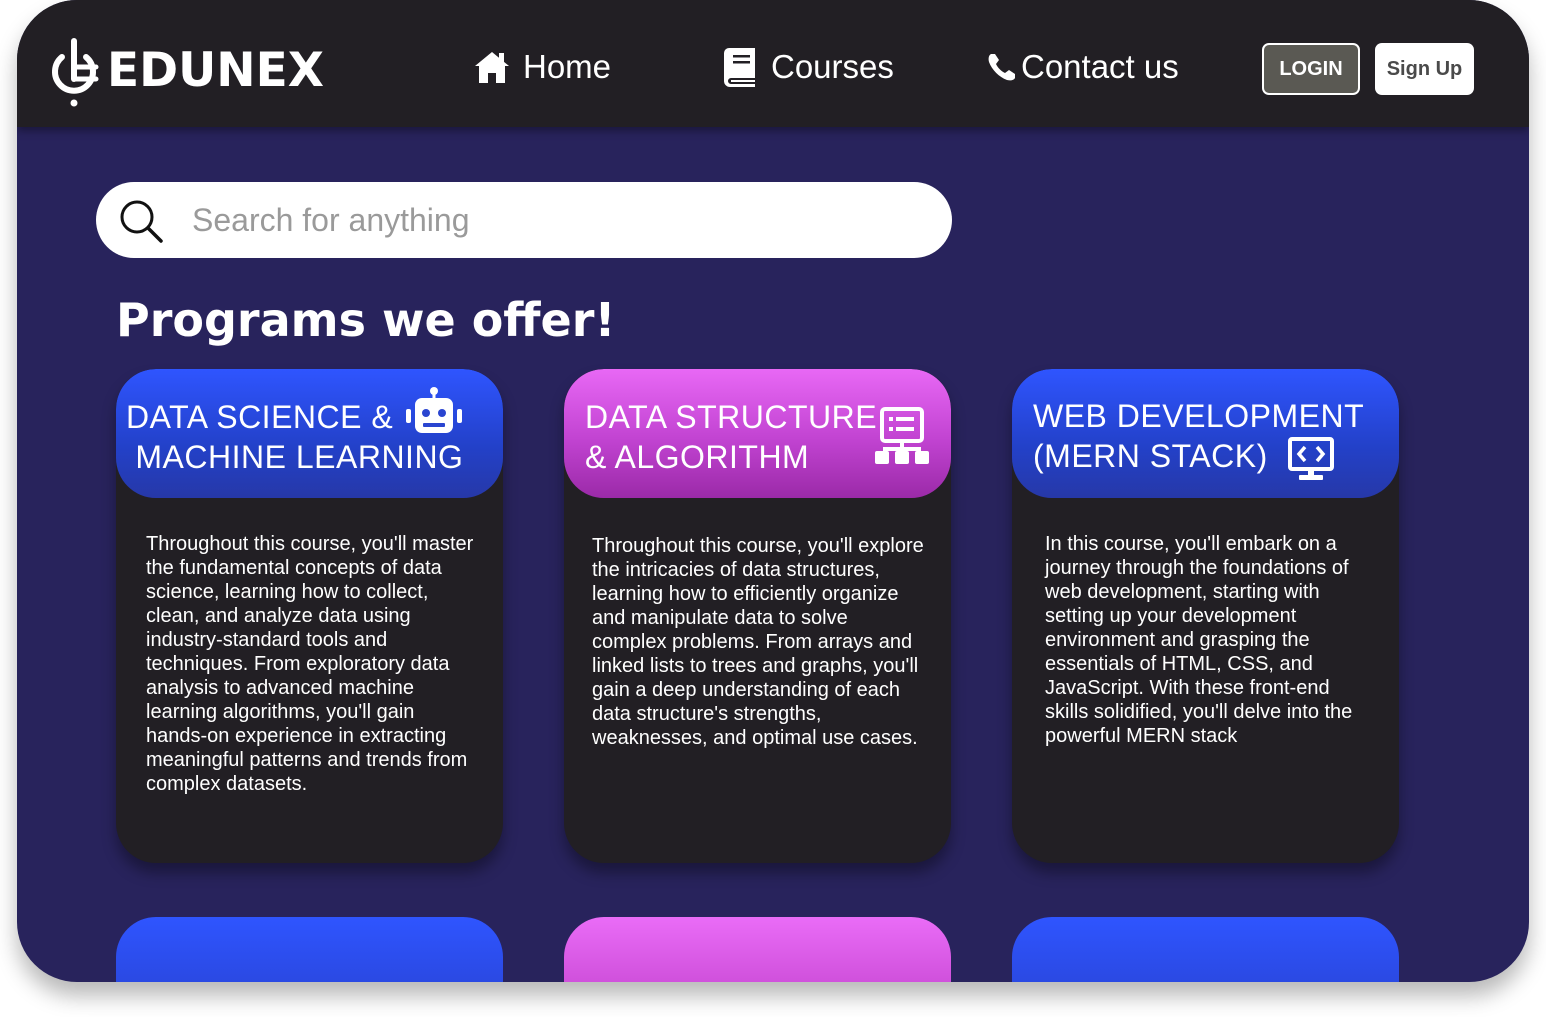 This screenshot has width=1546, height=1017. I want to click on nav-courses: Courses, so click(808, 67).